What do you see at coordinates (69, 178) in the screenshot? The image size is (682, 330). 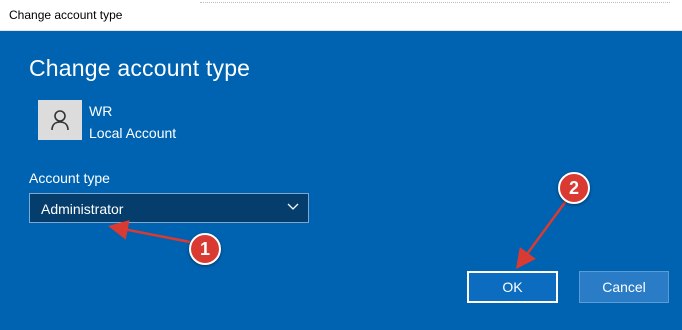 I see `account-type-label: Account type` at bounding box center [69, 178].